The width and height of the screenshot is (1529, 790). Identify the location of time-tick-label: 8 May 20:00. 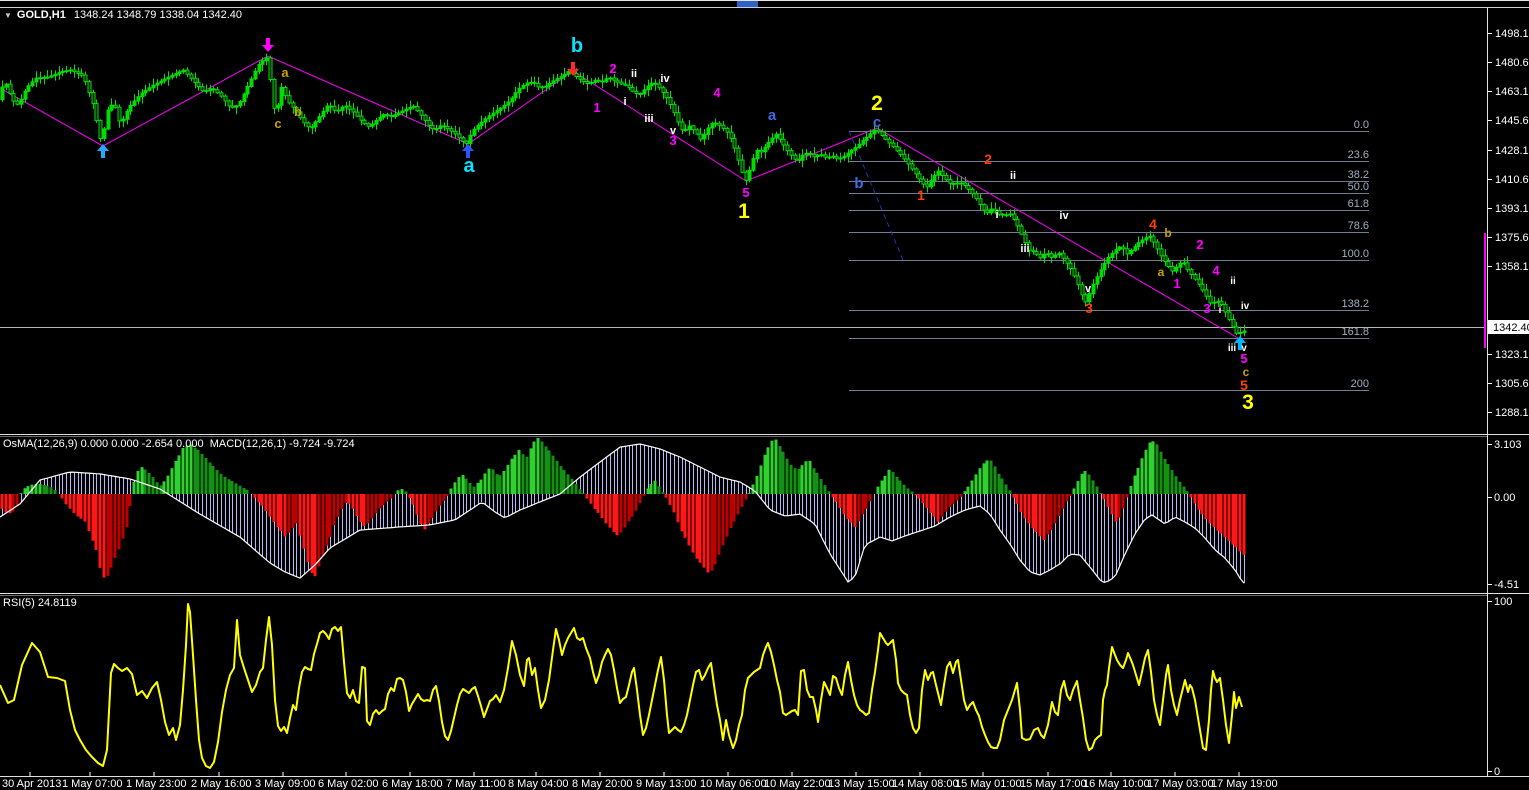
(602, 784).